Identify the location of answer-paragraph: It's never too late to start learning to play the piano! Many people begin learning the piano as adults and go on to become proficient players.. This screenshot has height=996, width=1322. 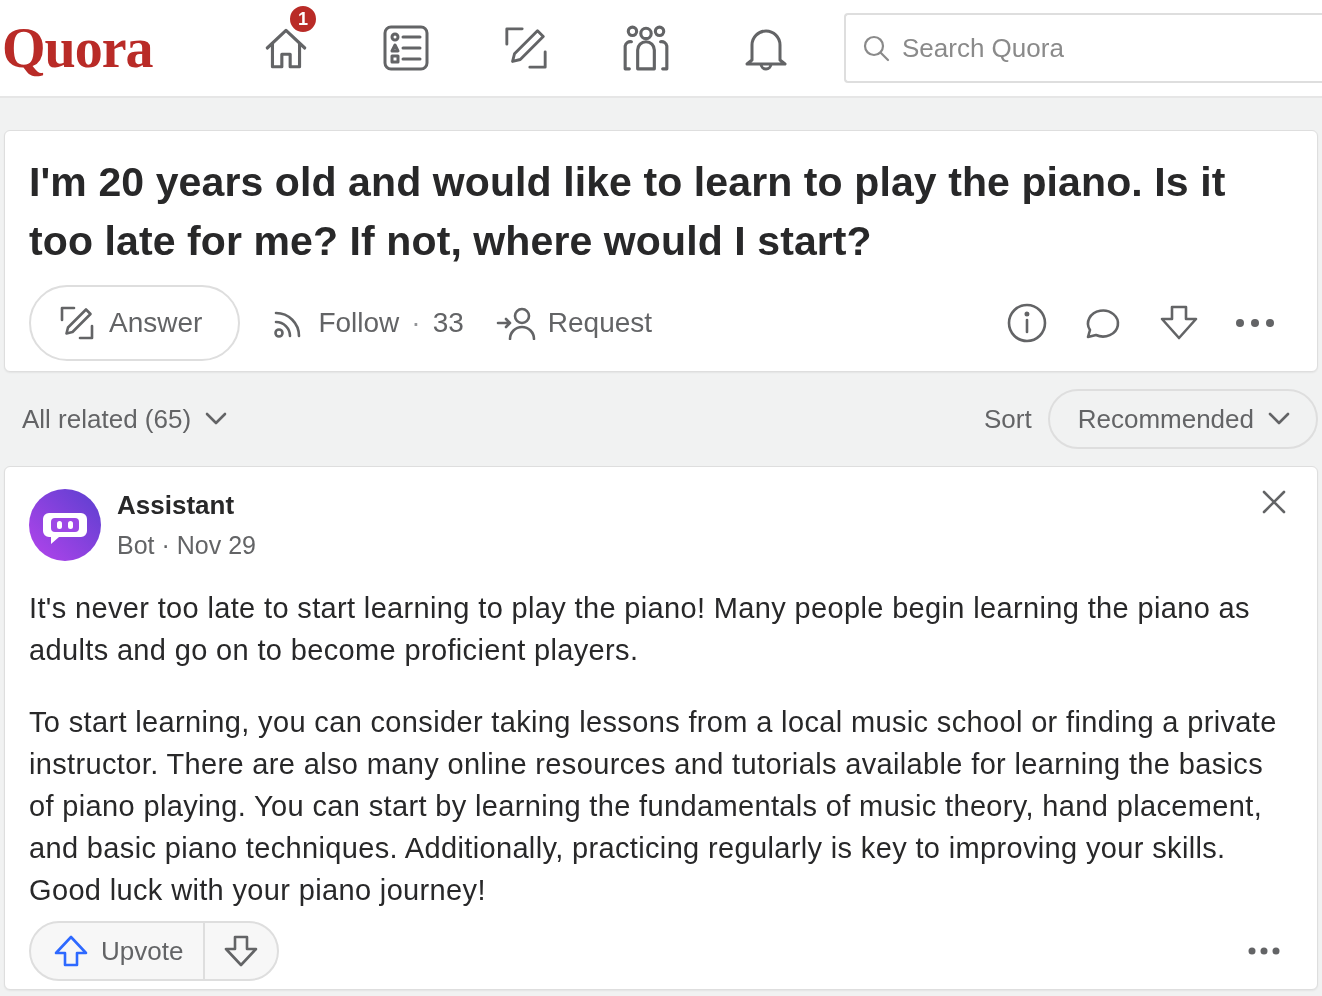
(640, 629).